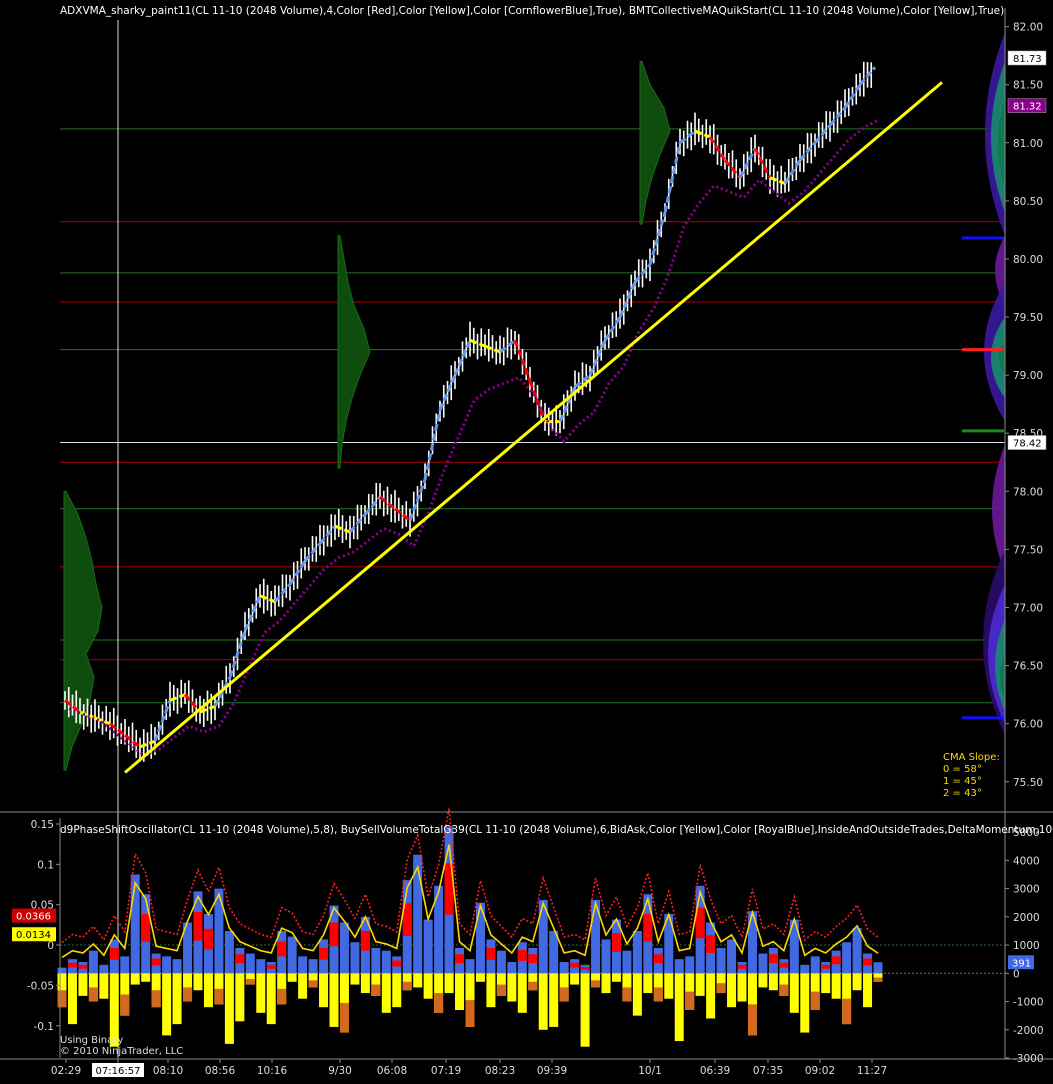 The image size is (1053, 1084). What do you see at coordinates (1028, 28) in the screenshot?
I see `price-tick-label: 82.00` at bounding box center [1028, 28].